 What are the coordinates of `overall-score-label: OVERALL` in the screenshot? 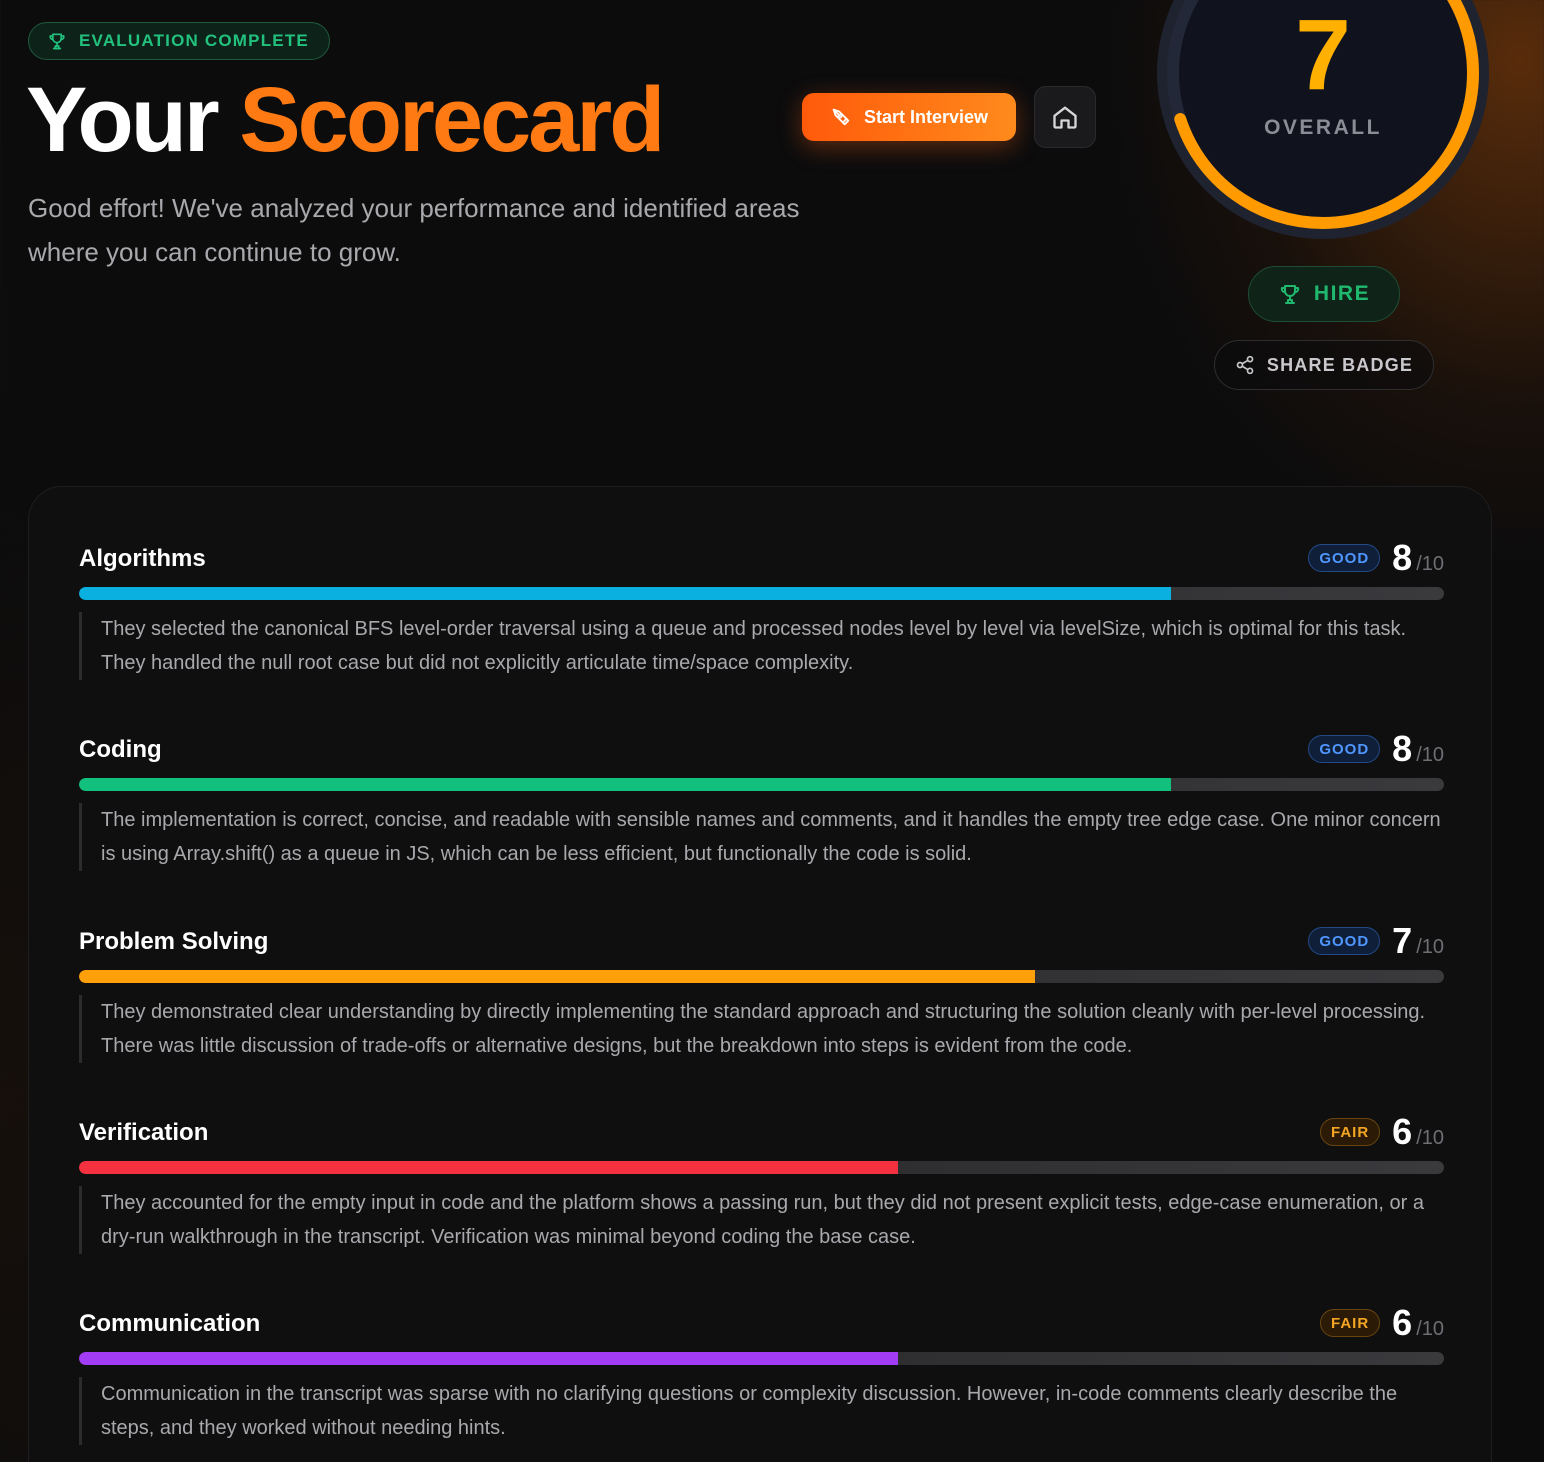 It's located at (1323, 127).